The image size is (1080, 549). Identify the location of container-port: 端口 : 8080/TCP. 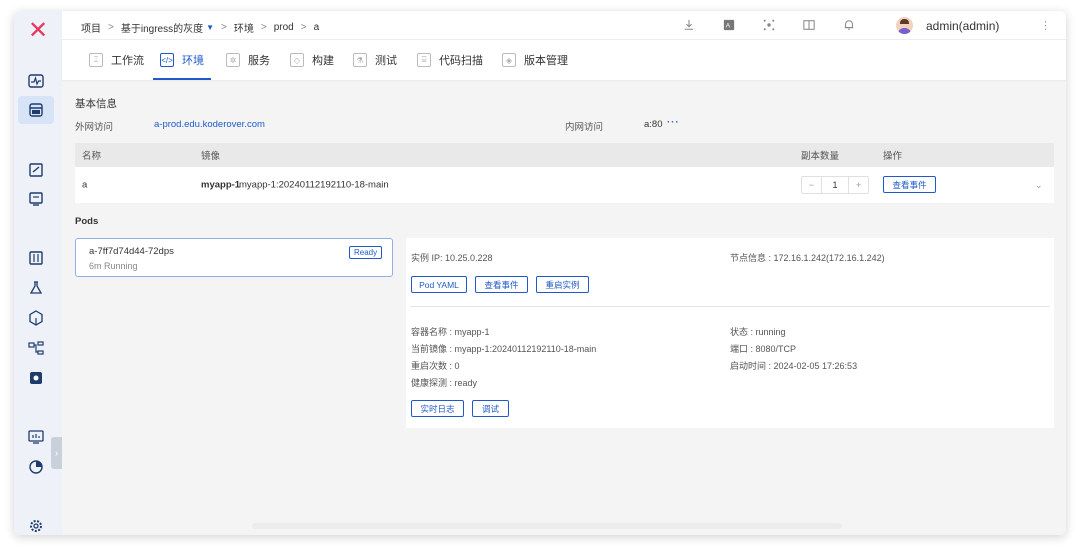
(763, 349).